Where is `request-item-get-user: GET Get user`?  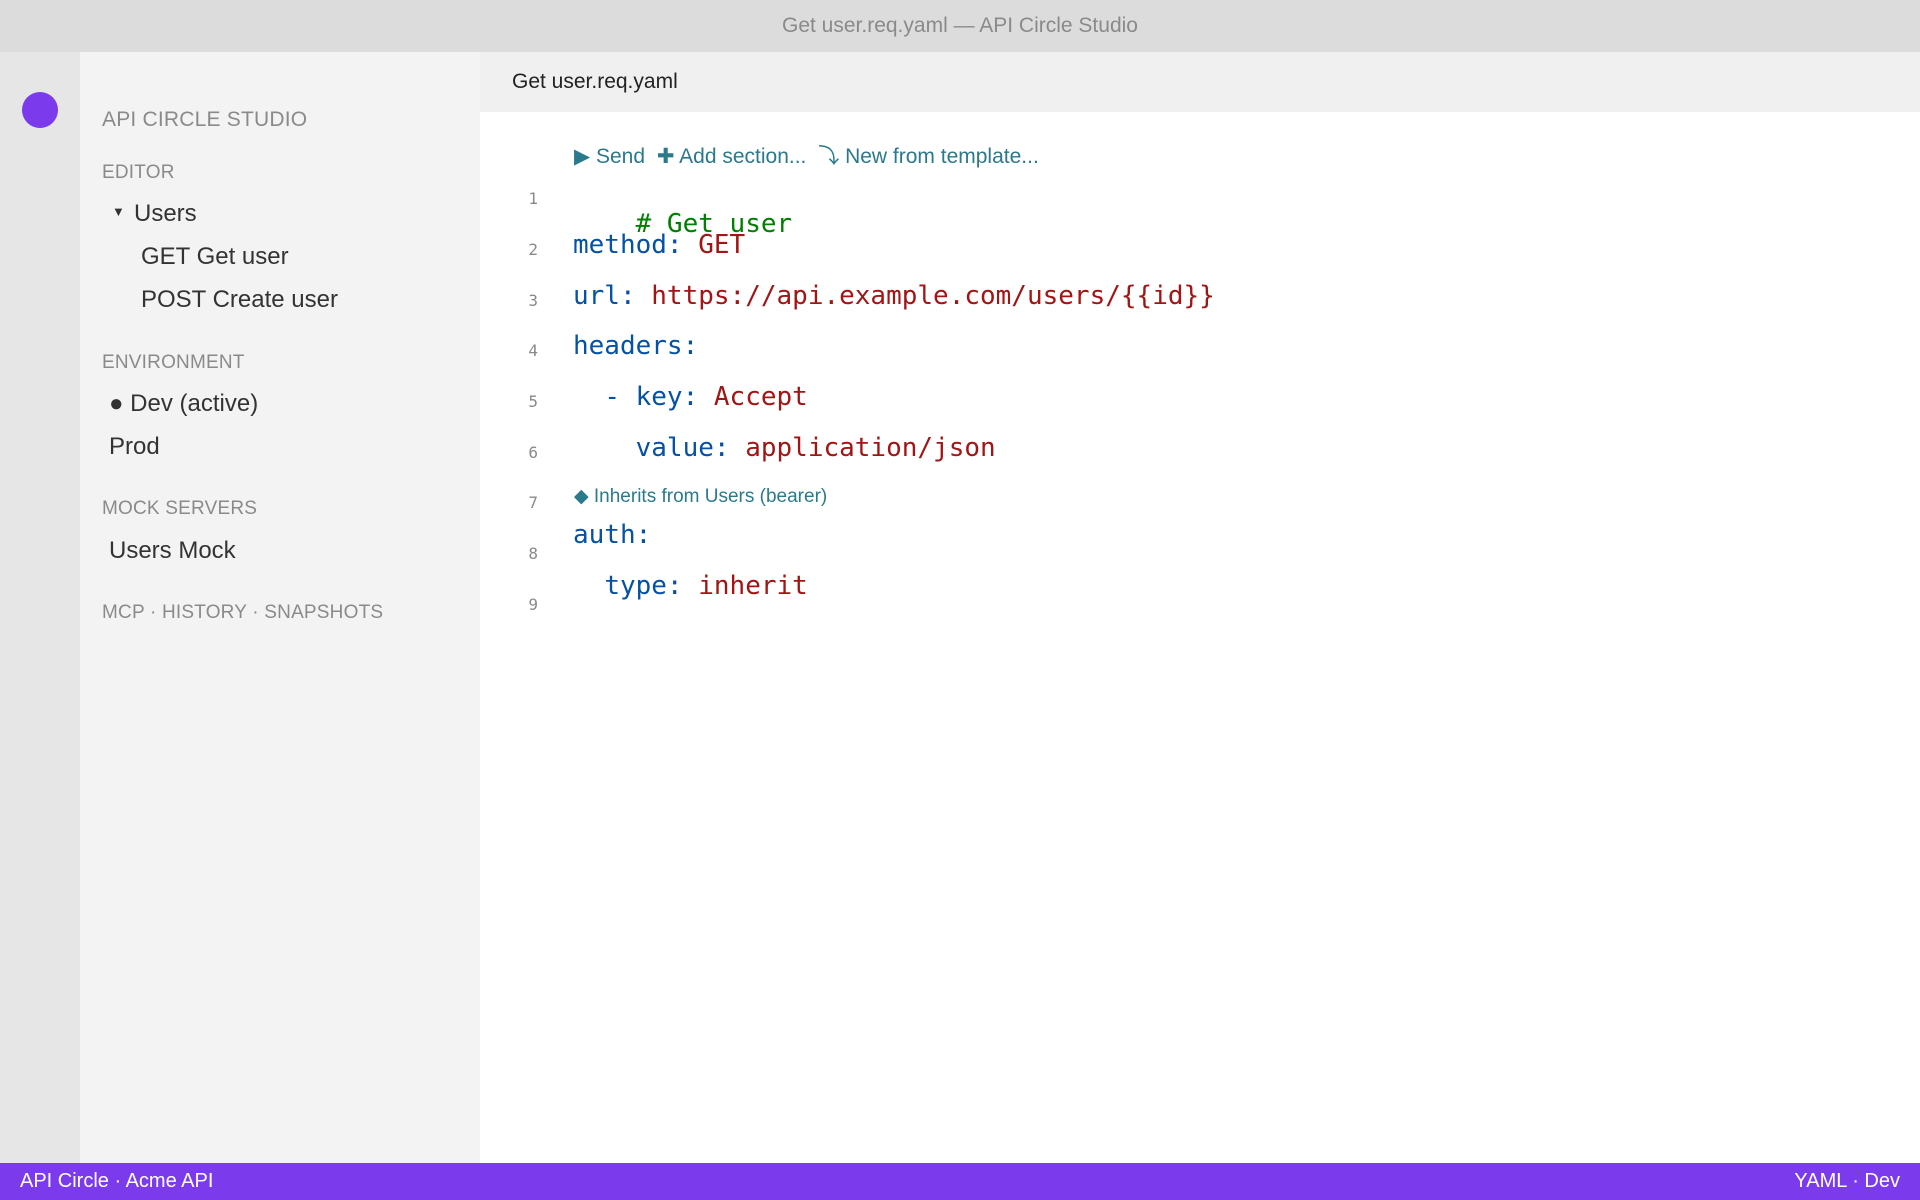
request-item-get-user: GET Get user is located at coordinates (215, 257).